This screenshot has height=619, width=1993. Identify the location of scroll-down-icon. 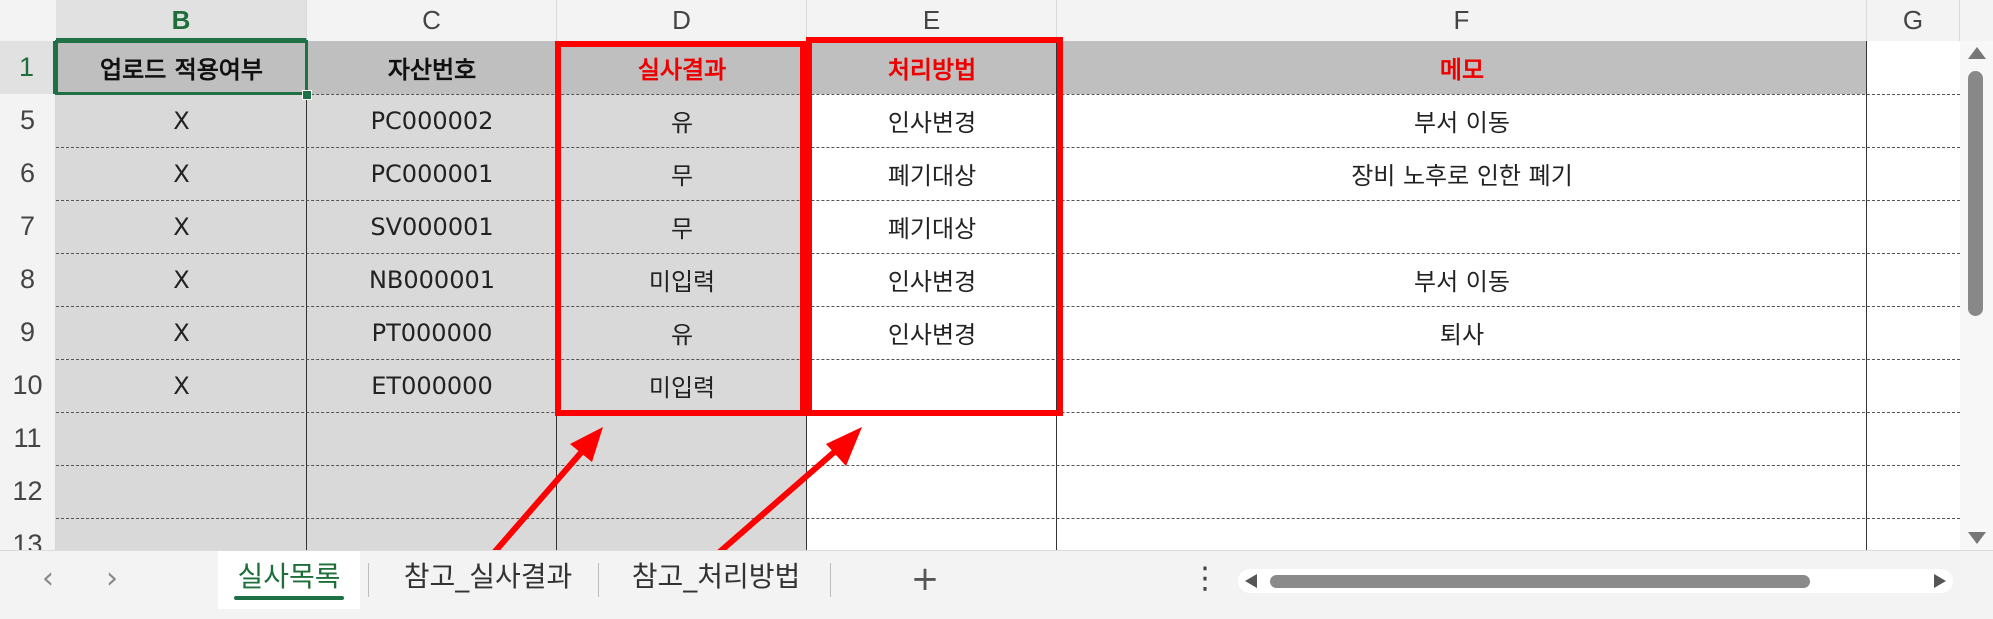
(1977, 538).